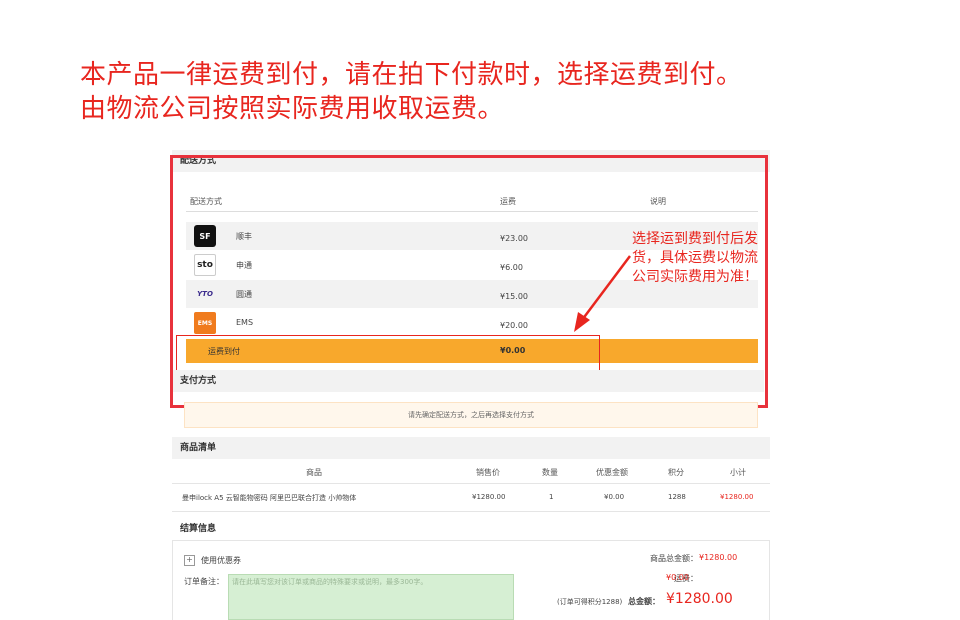 This screenshot has width=960, height=620. I want to click on use-coupon-toggle: + 使用优惠券, so click(212, 560).